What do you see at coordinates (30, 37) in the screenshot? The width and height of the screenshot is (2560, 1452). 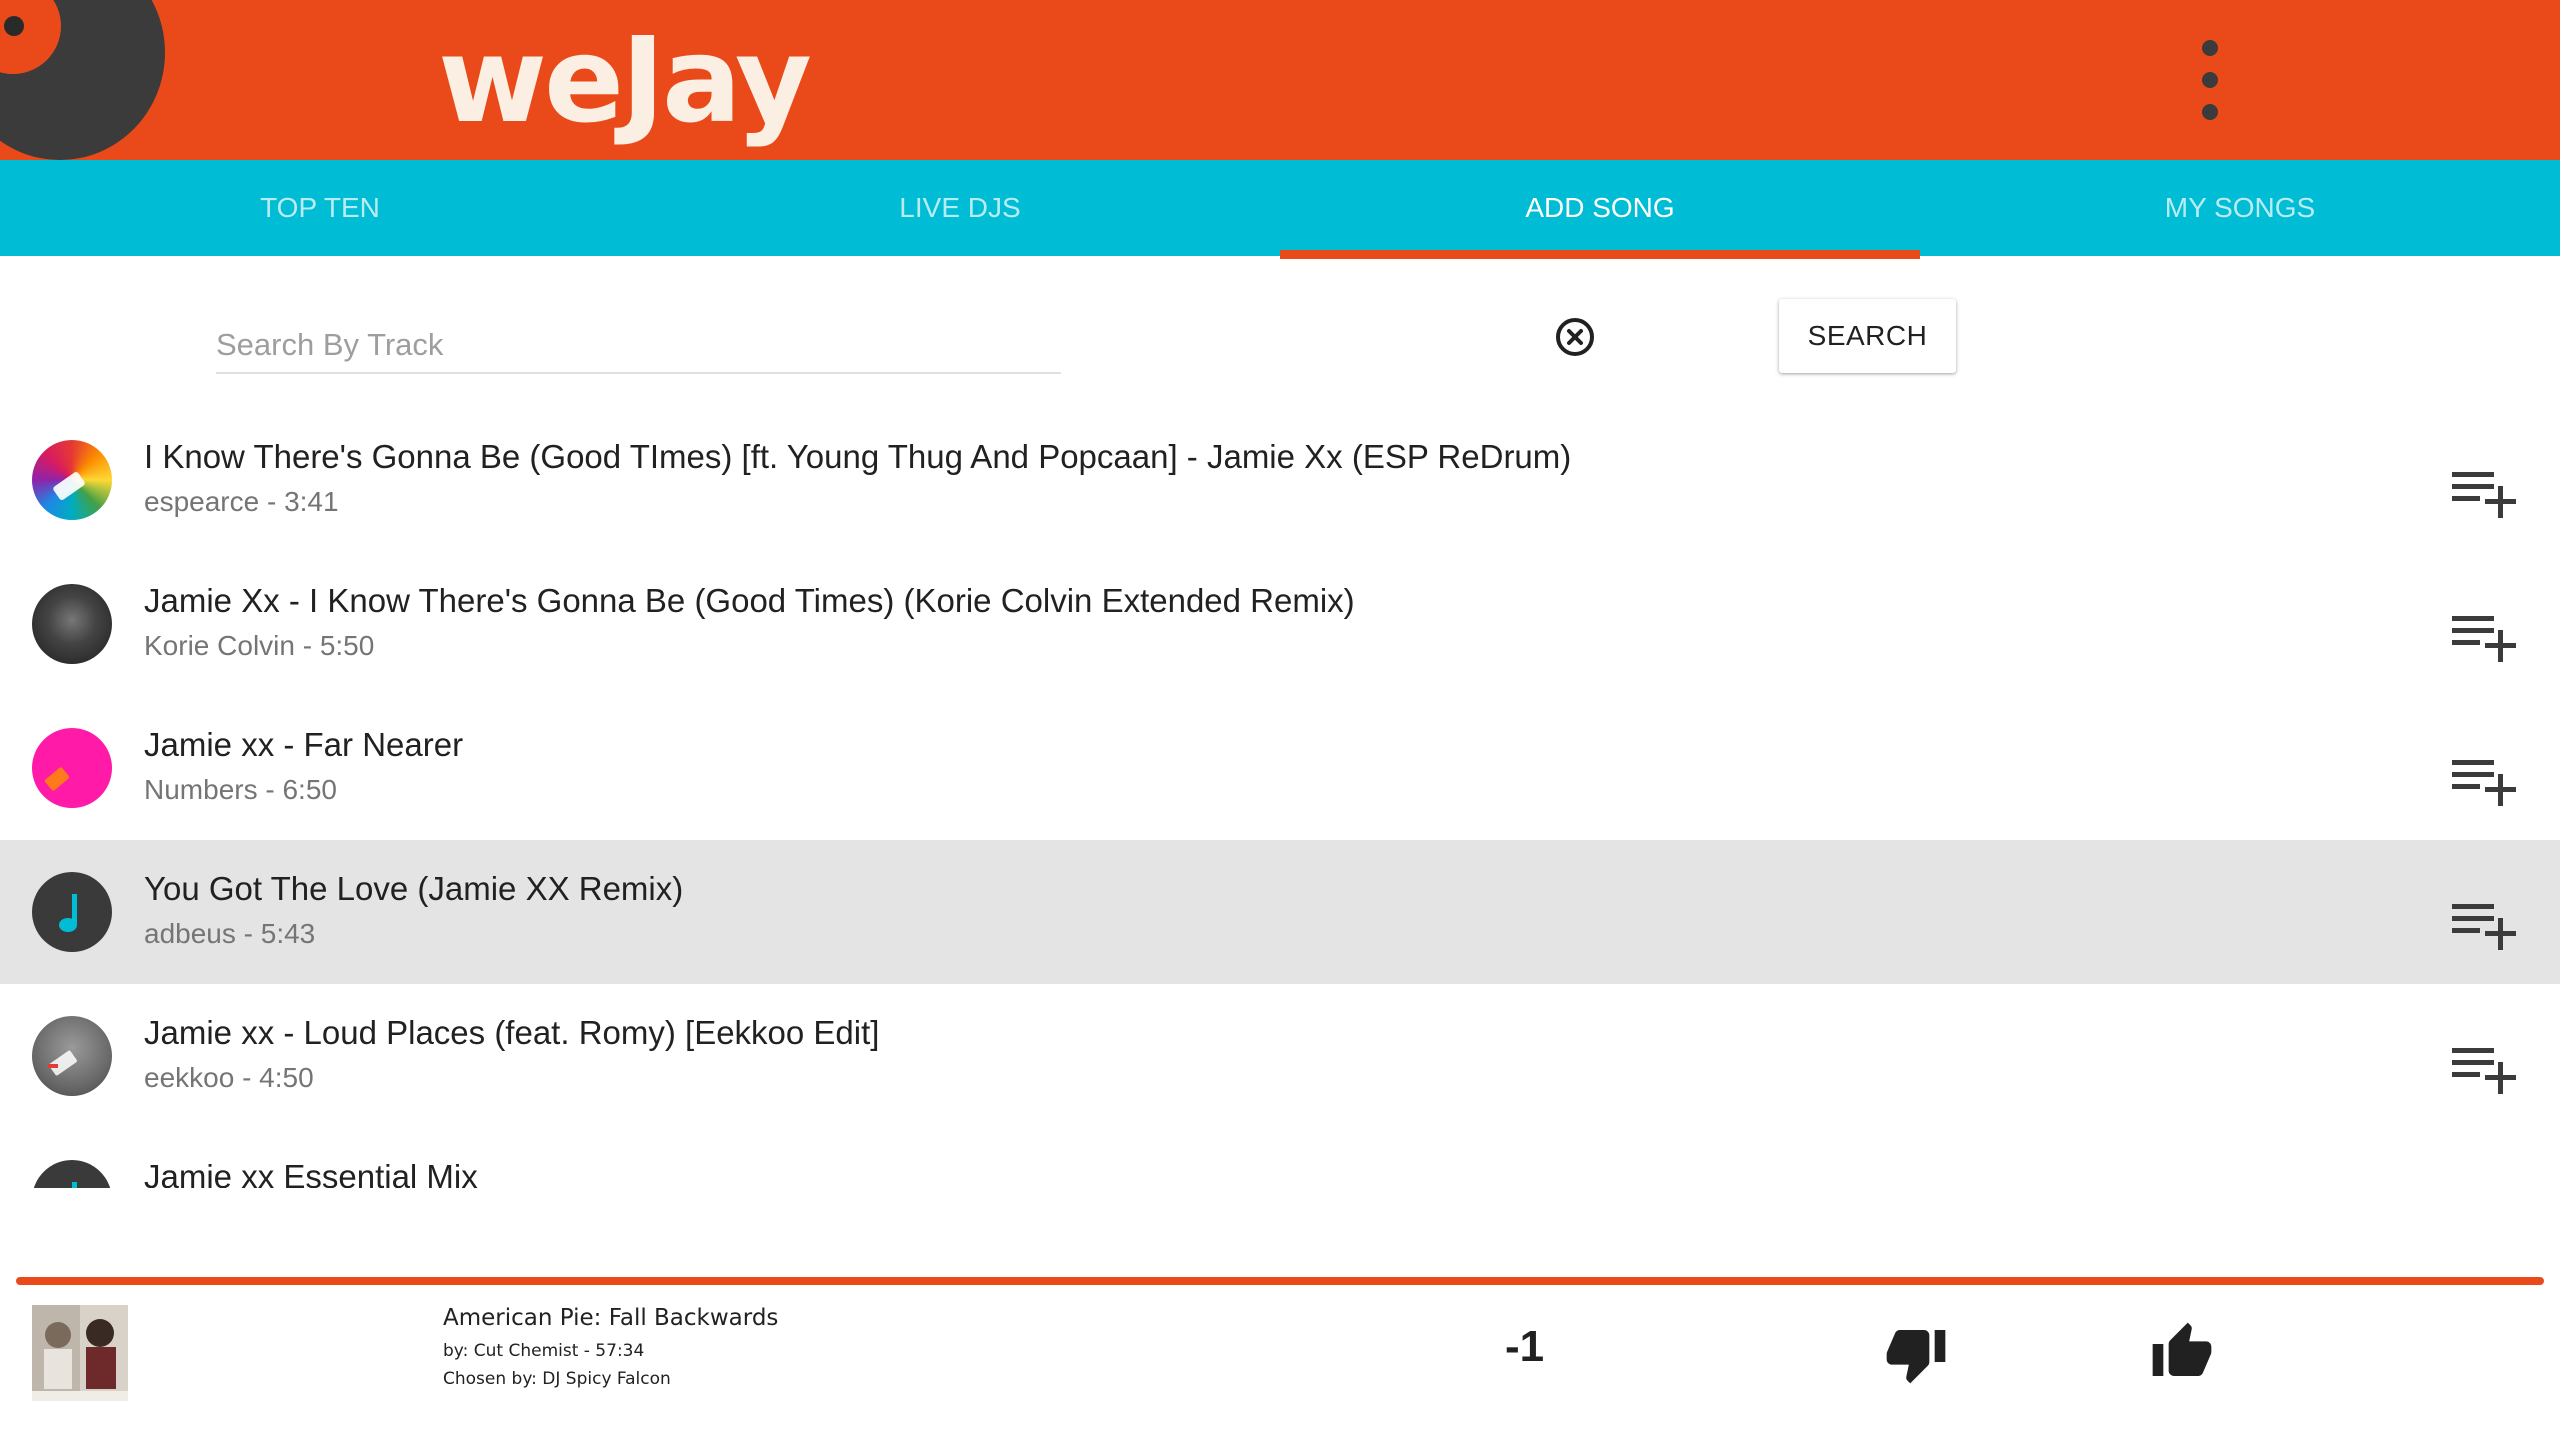 I see `vinyl-label` at bounding box center [30, 37].